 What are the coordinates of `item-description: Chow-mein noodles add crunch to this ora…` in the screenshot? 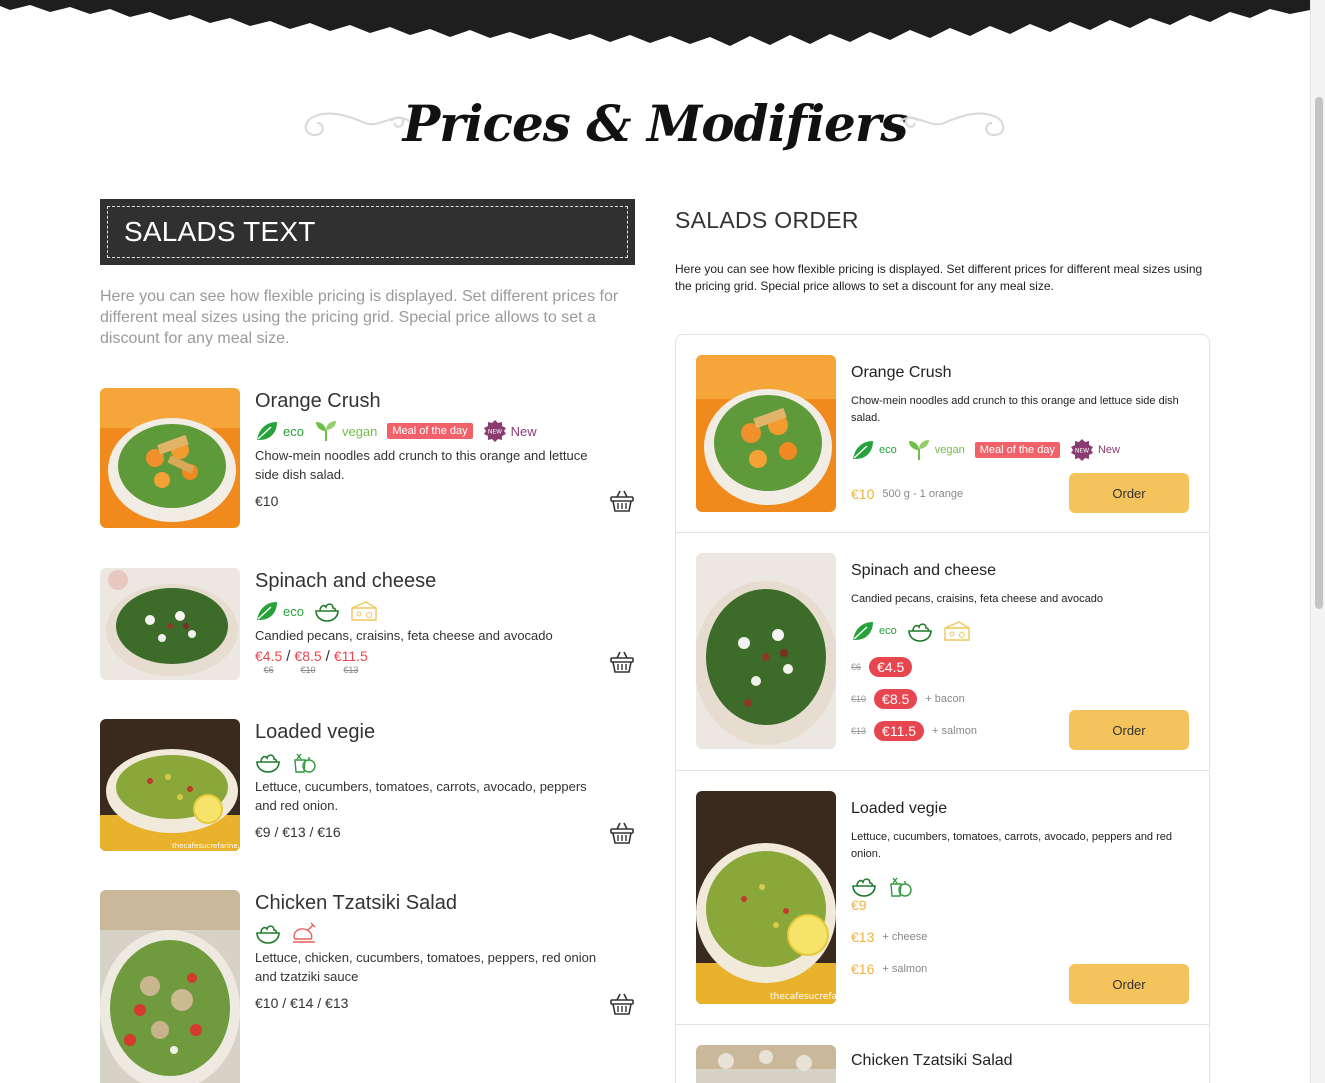 It's located at (1015, 409).